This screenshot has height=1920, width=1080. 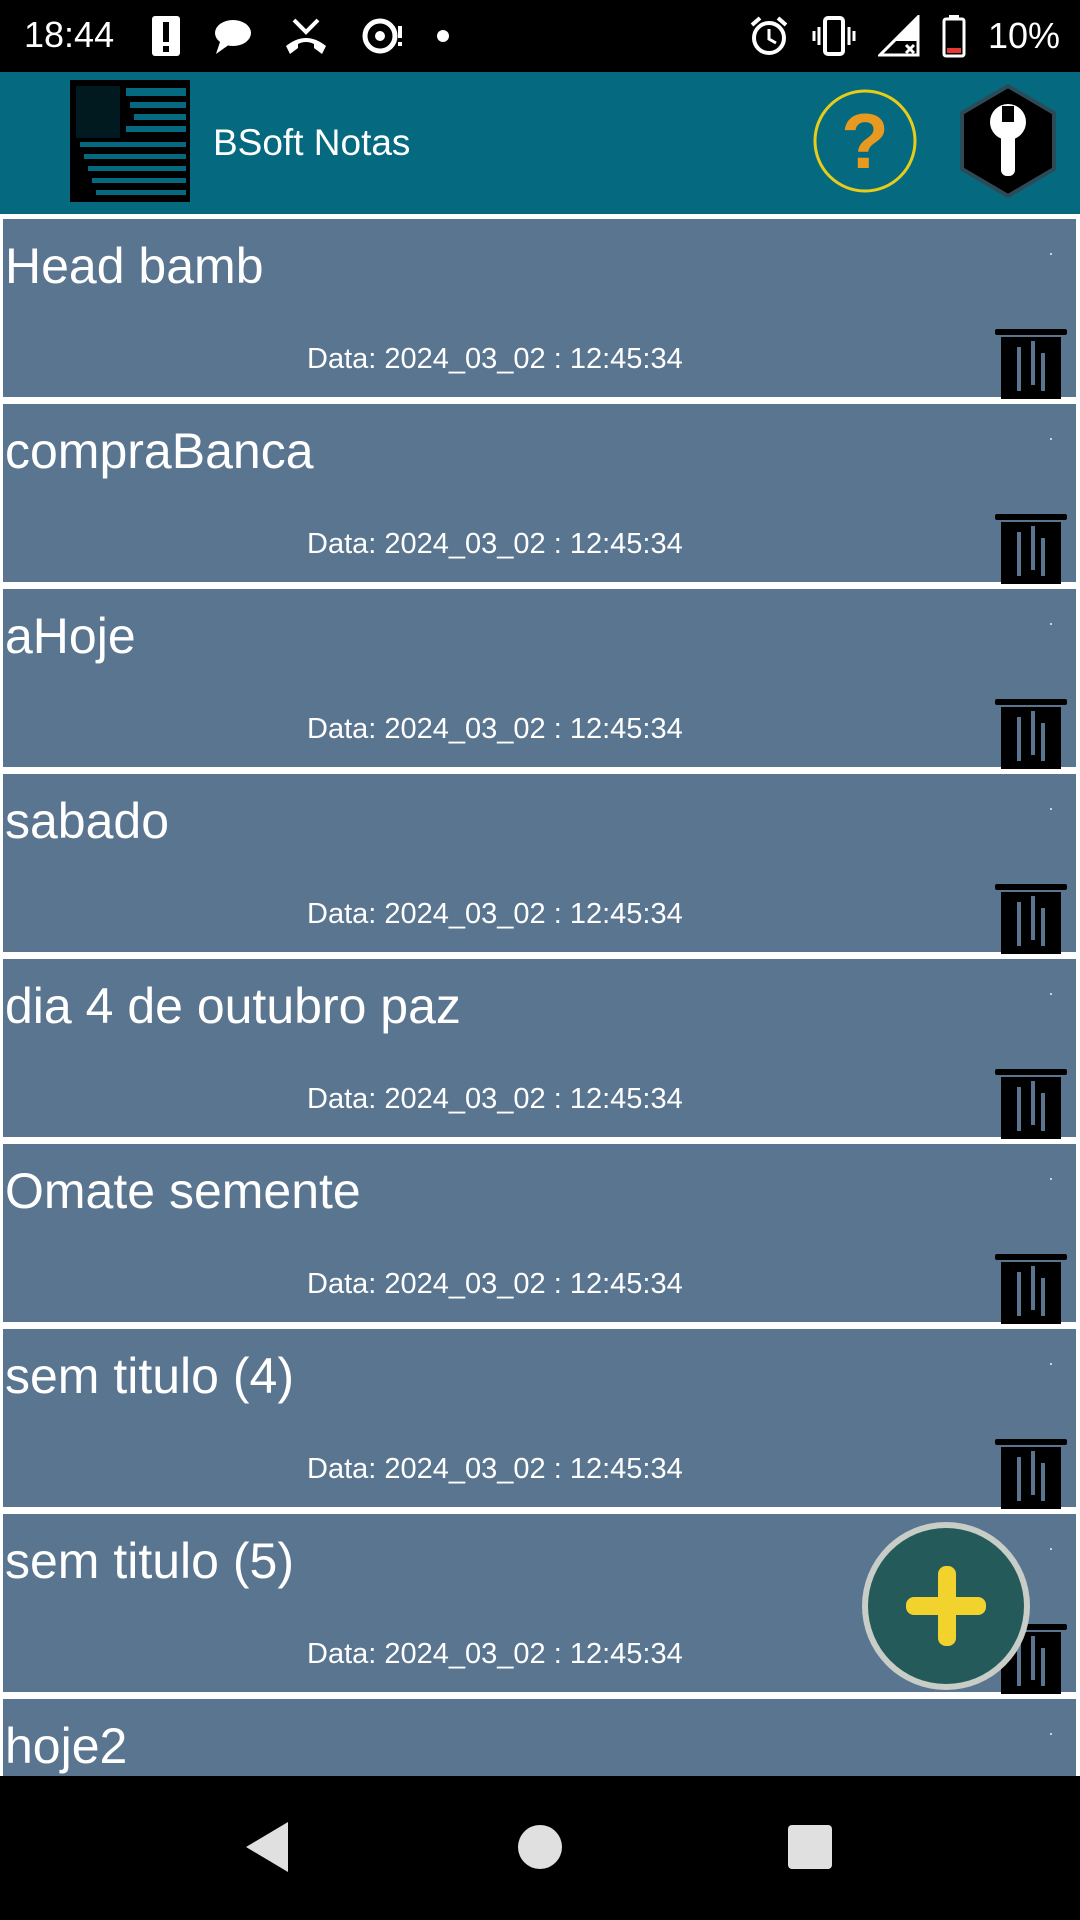 What do you see at coordinates (267, 1847) in the screenshot?
I see `back-icon` at bounding box center [267, 1847].